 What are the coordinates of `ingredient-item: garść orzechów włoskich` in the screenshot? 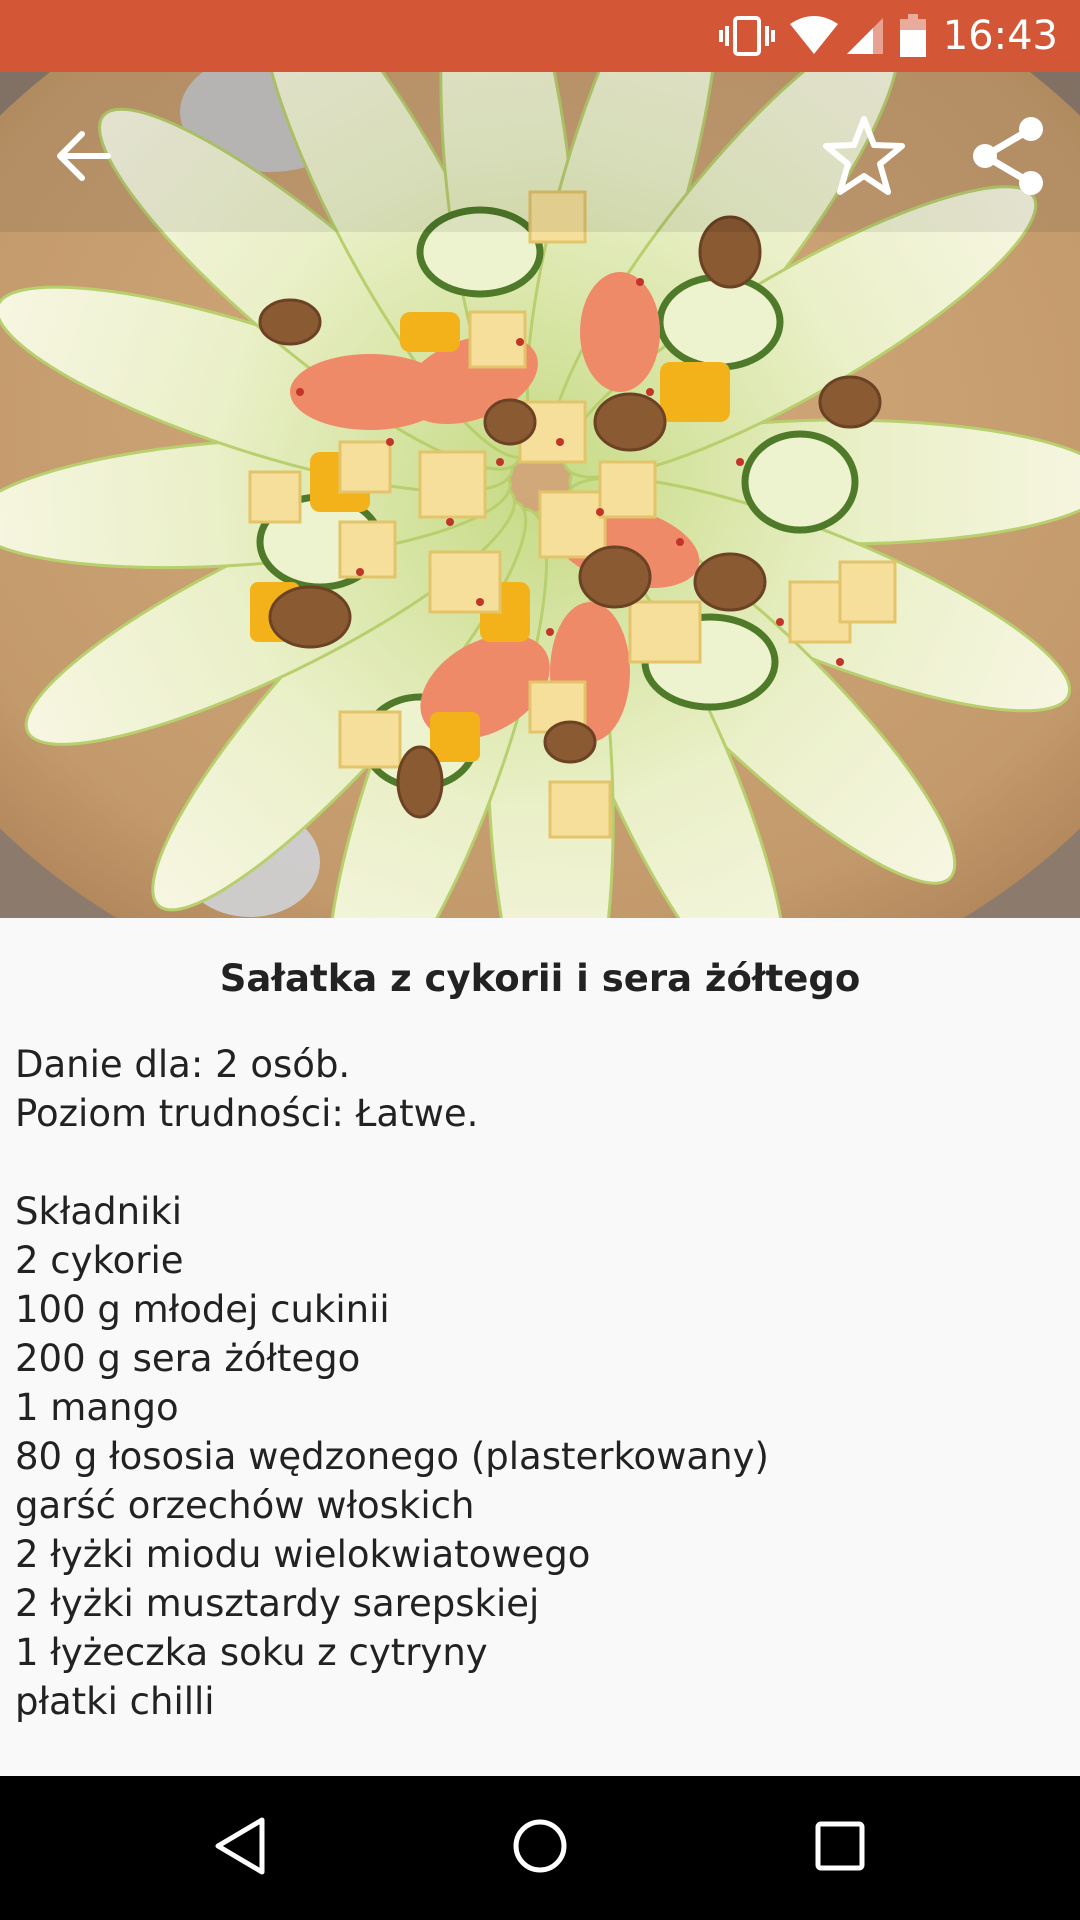 It's located at (245, 1505).